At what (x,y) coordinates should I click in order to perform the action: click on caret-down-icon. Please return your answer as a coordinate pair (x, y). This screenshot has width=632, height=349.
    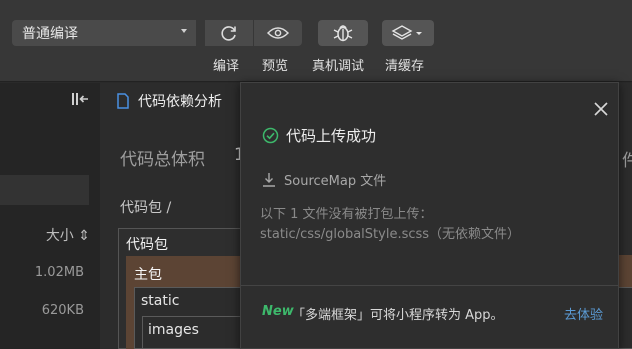
    Looking at the image, I should click on (184, 31).